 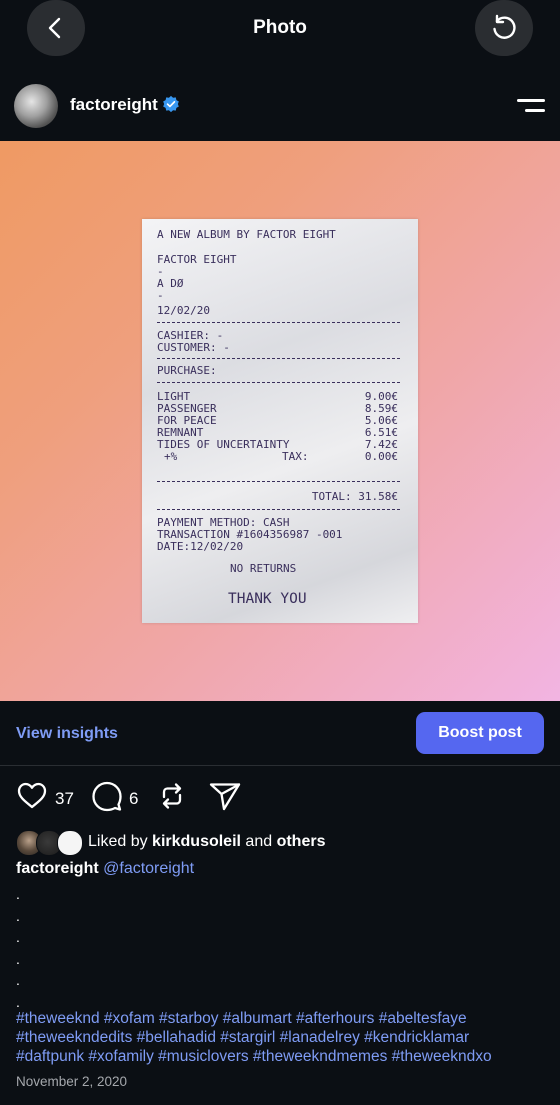 What do you see at coordinates (72, 1081) in the screenshot?
I see `post-date: November 2, 2020` at bounding box center [72, 1081].